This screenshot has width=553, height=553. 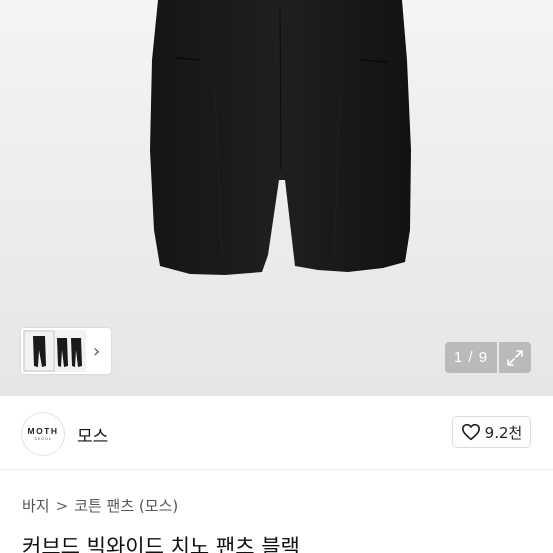 I want to click on breadcrumb-item-category: 바지, so click(x=36, y=505).